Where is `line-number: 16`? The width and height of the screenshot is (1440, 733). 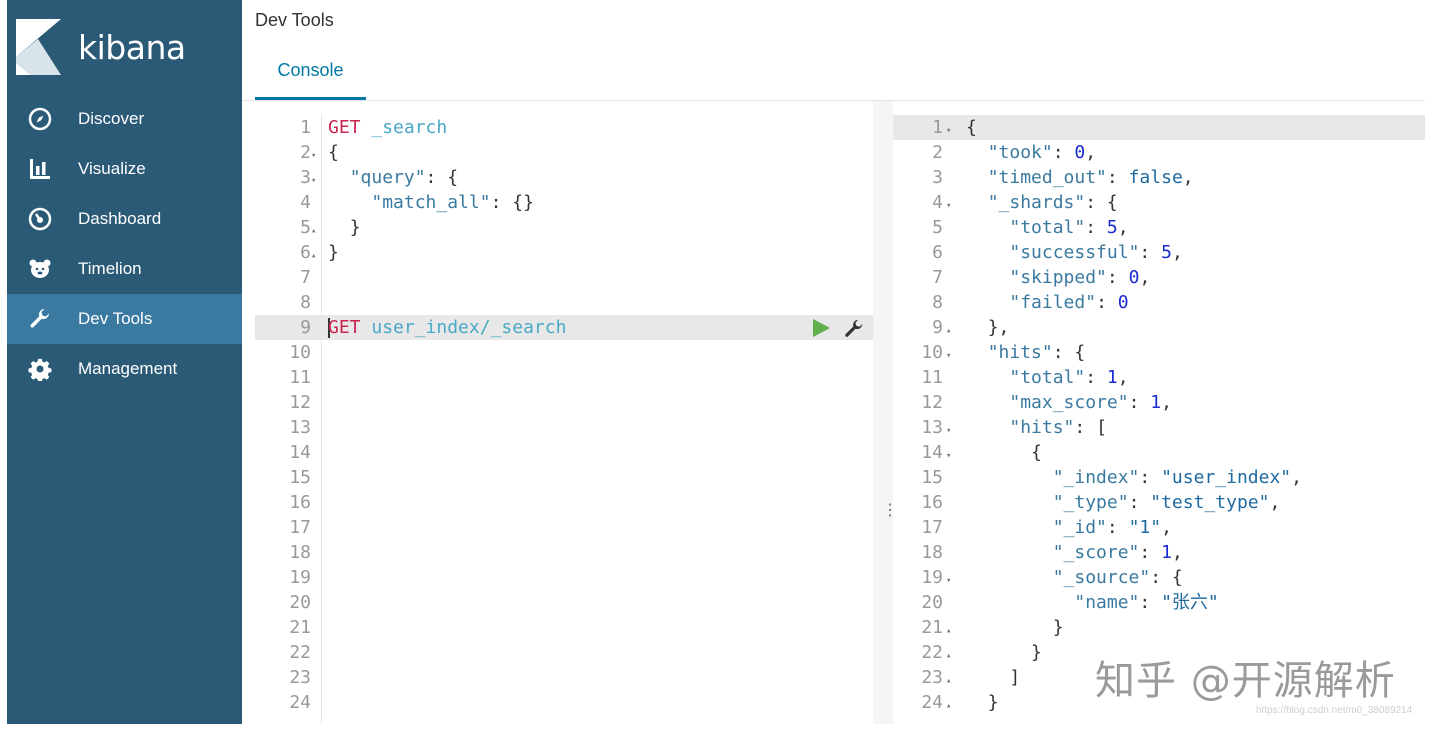 line-number: 16 is located at coordinates (300, 502).